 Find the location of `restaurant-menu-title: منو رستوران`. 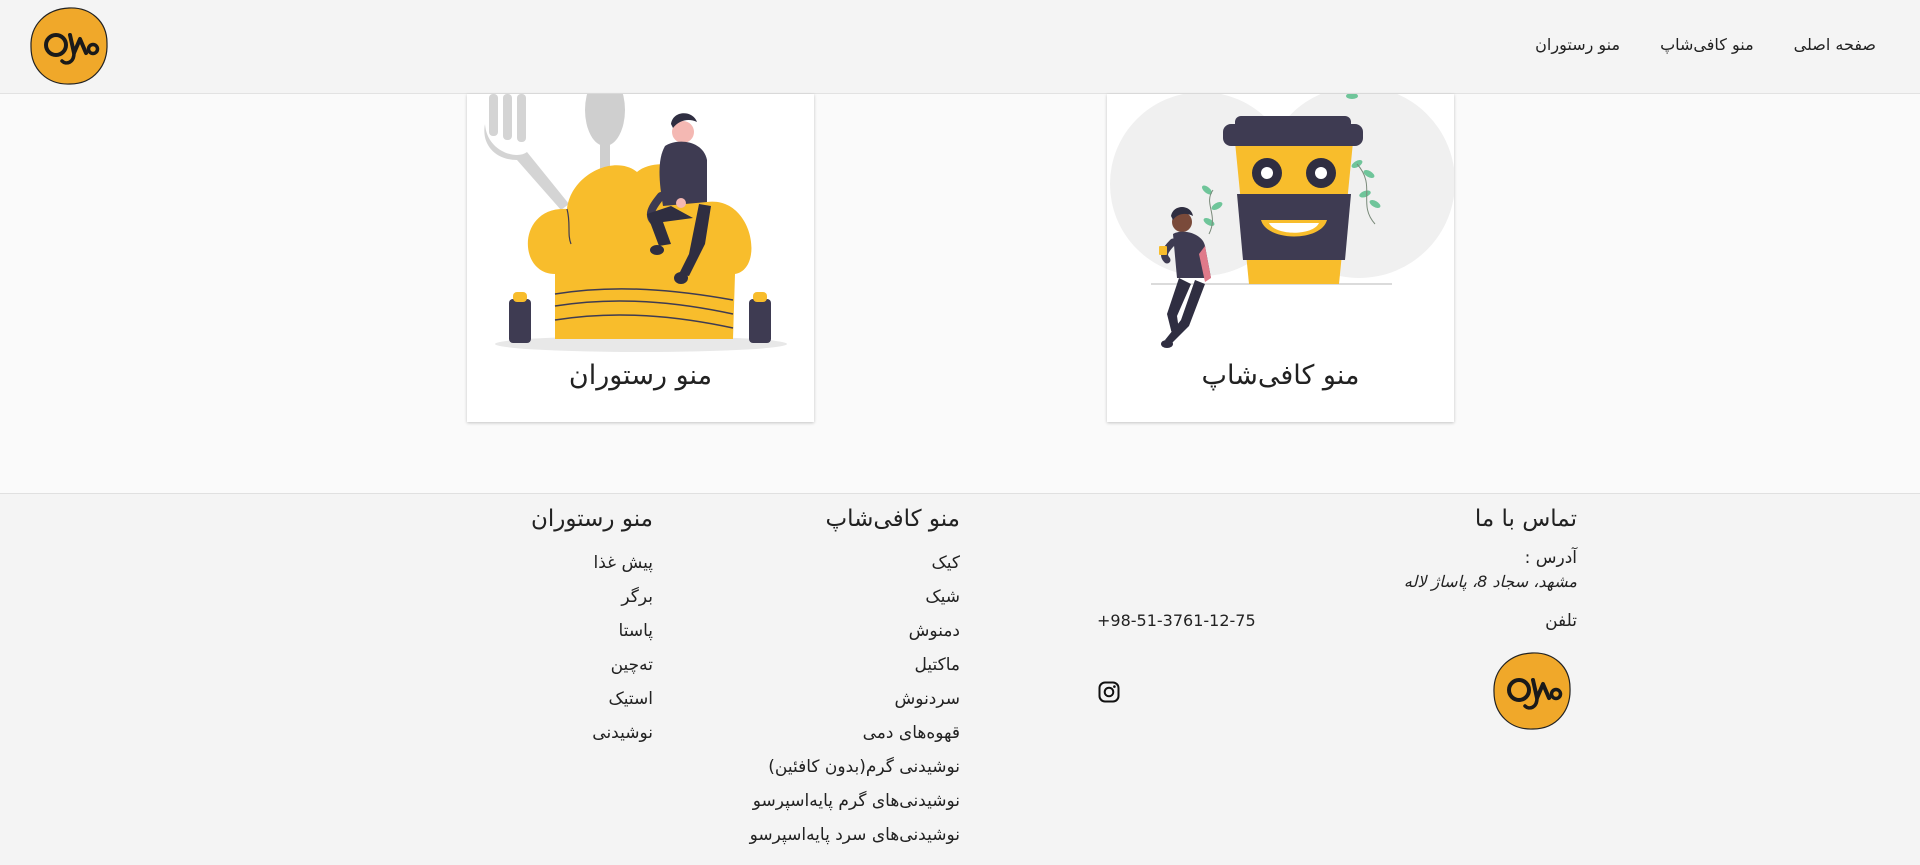

restaurant-menu-title: منو رستوران is located at coordinates (591, 519).